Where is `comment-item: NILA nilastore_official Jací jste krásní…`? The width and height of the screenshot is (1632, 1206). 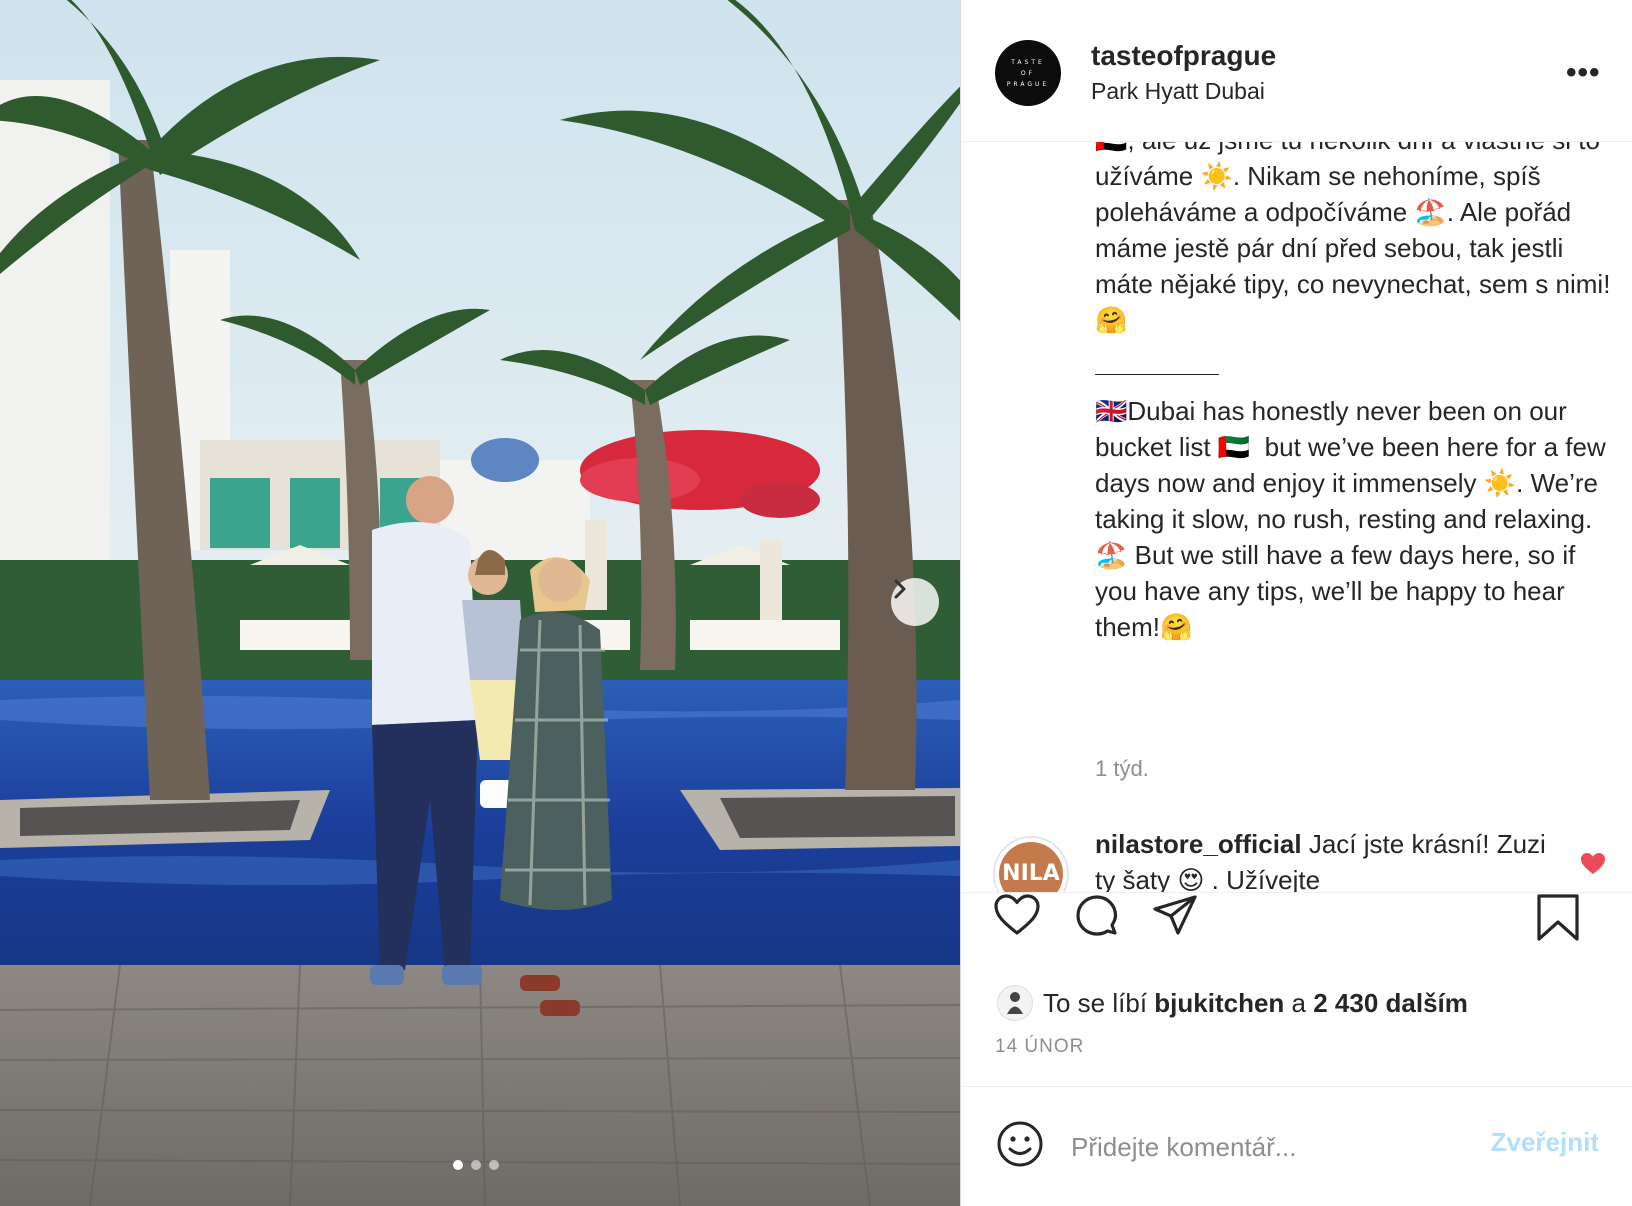
comment-item: NILA nilastore_official Jací jste krásní… is located at coordinates (1296, 858).